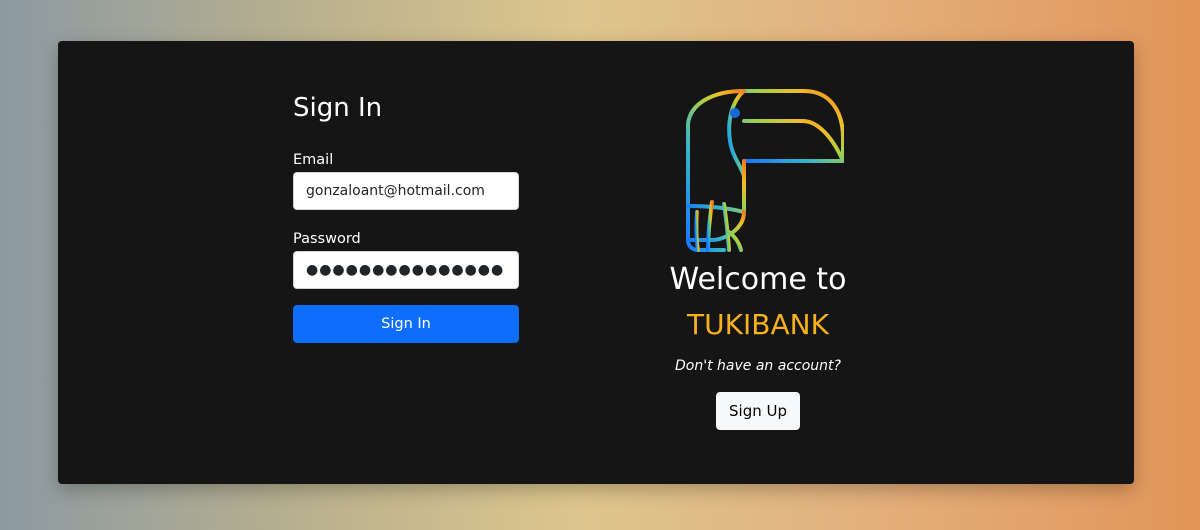  What do you see at coordinates (758, 366) in the screenshot?
I see `account-question: Don't have an account?` at bounding box center [758, 366].